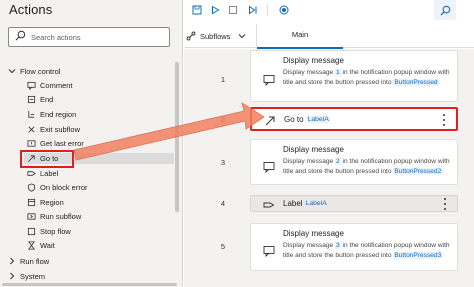 The width and height of the screenshot is (474, 287). Describe the element at coordinates (416, 82) in the screenshot. I see `variable-chip: ButtonPressed` at that location.